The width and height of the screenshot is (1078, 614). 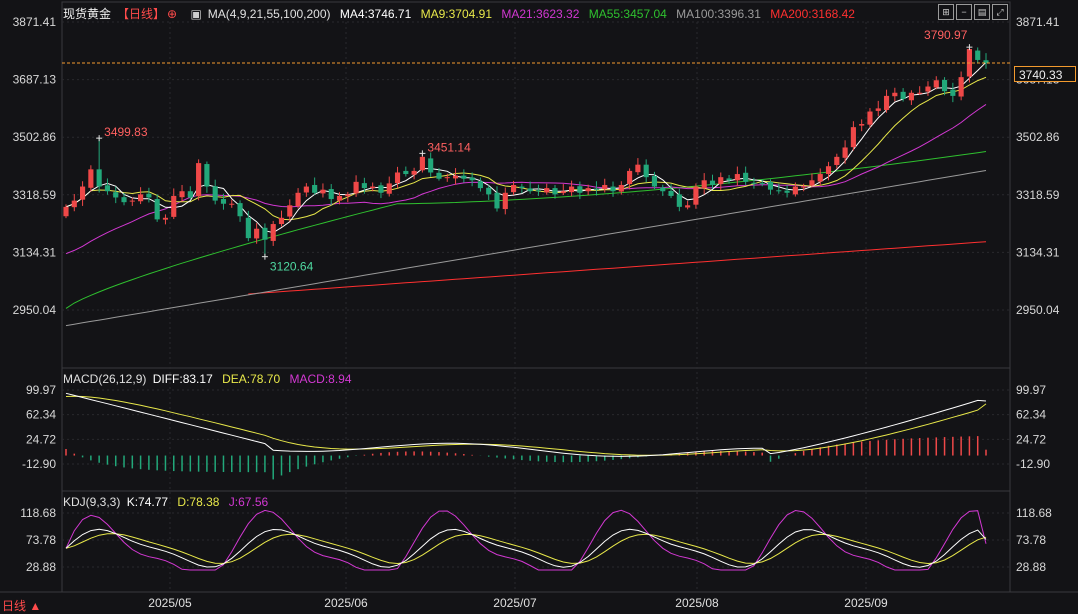 What do you see at coordinates (251, 379) in the screenshot?
I see `macd-dea: DEA:78.70` at bounding box center [251, 379].